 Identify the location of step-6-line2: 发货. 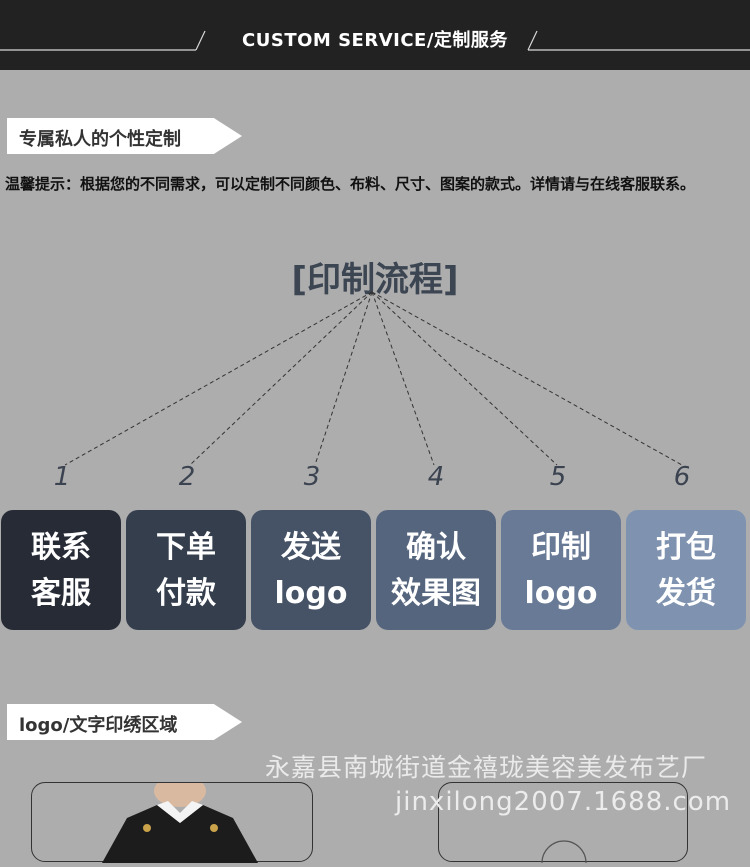
(686, 593).